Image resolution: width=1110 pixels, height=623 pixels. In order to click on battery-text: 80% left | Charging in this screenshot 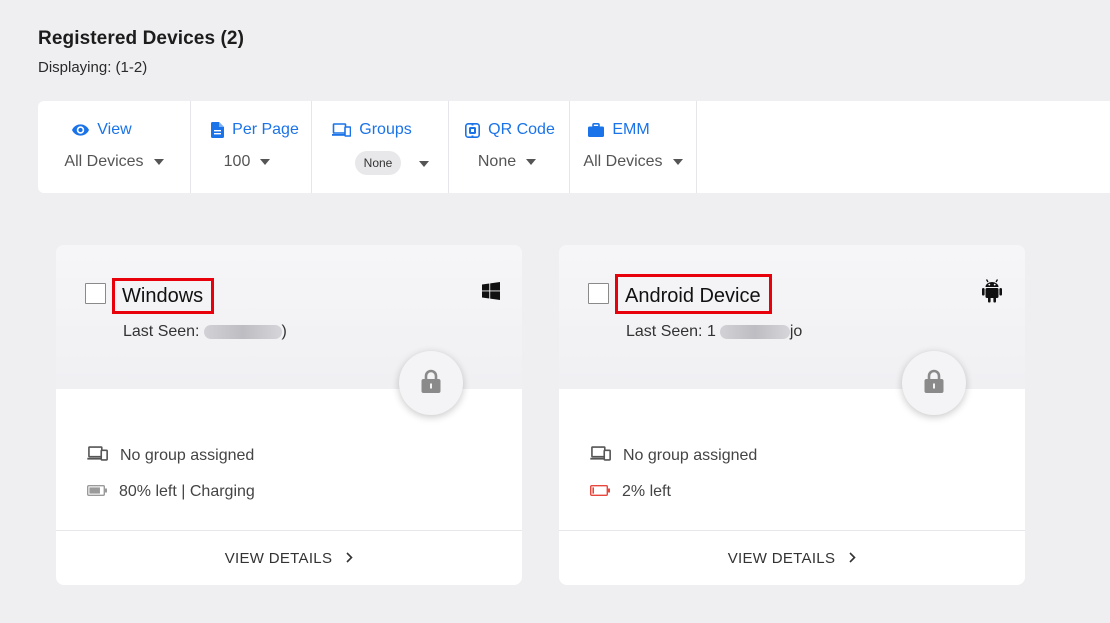, I will do `click(187, 491)`.